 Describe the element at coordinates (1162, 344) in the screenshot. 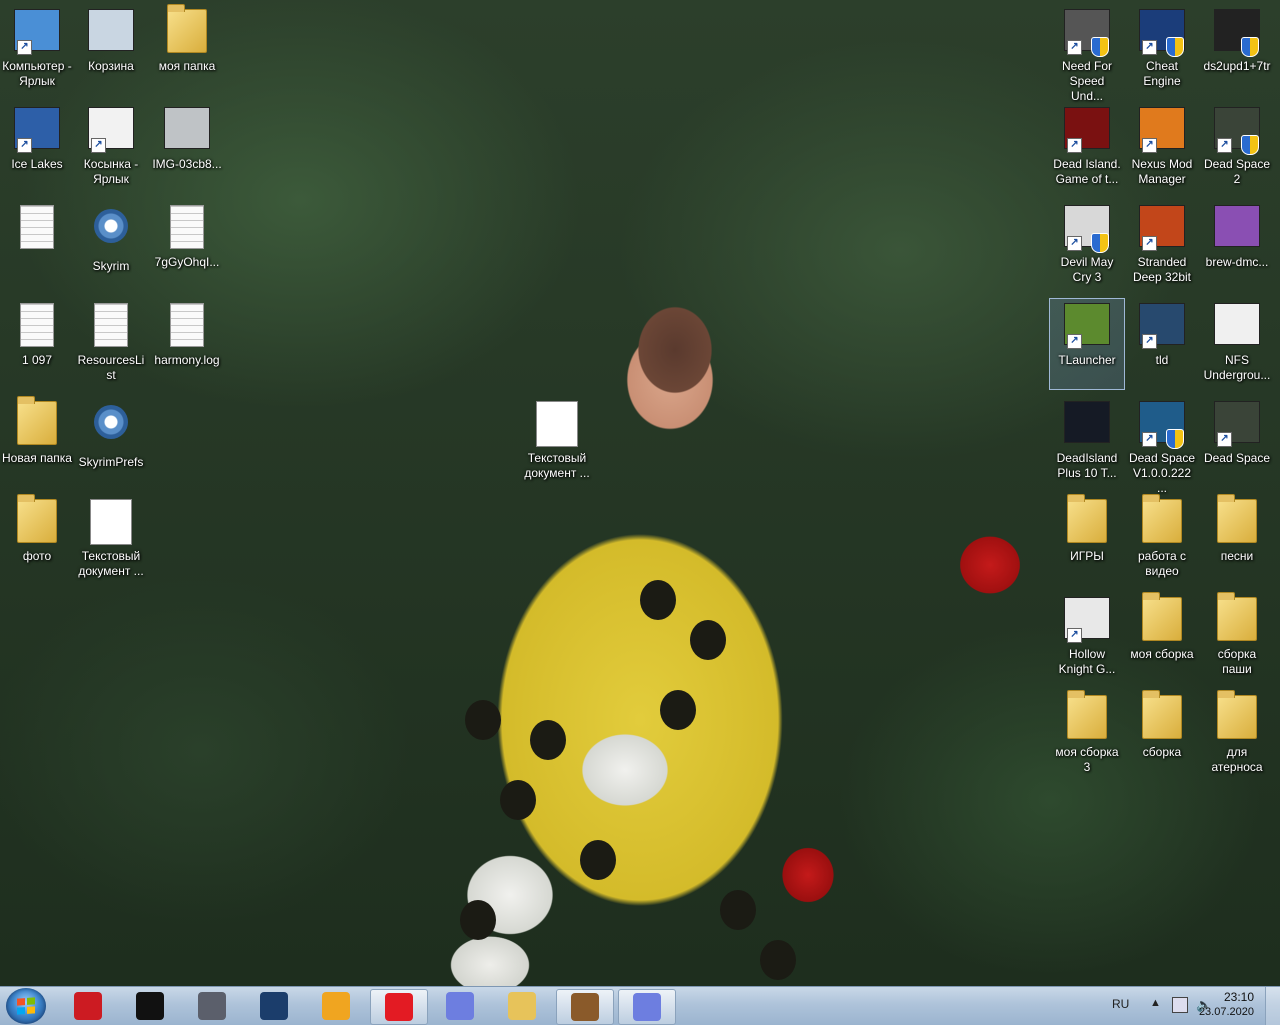

I see `desktop-icon-tld: ↗ tld` at that location.